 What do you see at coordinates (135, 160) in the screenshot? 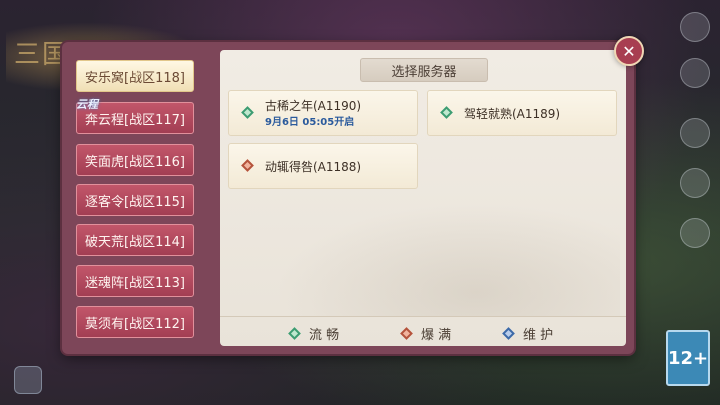
I see `zone-tab-116: 笑面虎[战区116]` at bounding box center [135, 160].